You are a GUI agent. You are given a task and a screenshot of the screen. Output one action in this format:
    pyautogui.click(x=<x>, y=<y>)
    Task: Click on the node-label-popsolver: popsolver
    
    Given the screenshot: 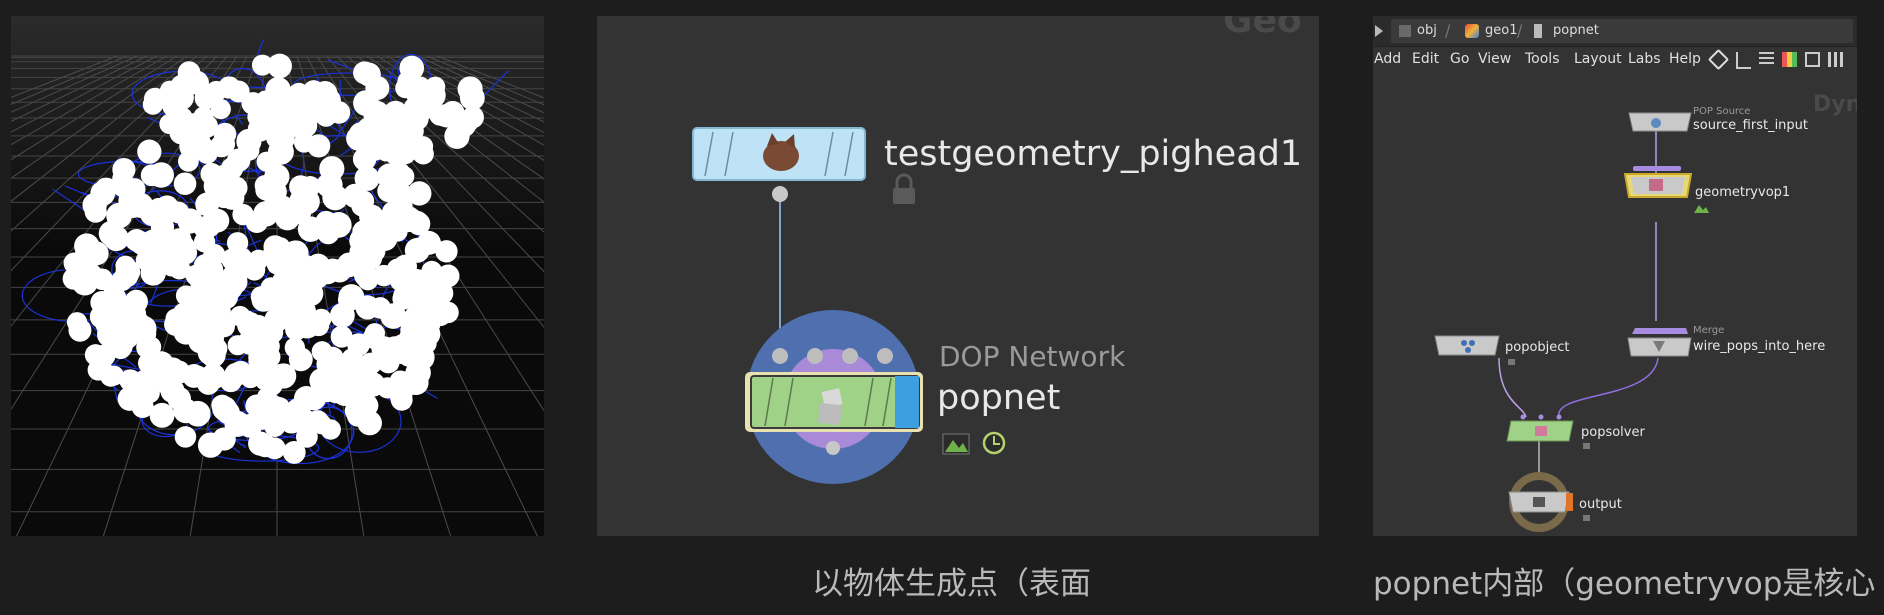 What is the action you would take?
    pyautogui.click(x=1613, y=432)
    